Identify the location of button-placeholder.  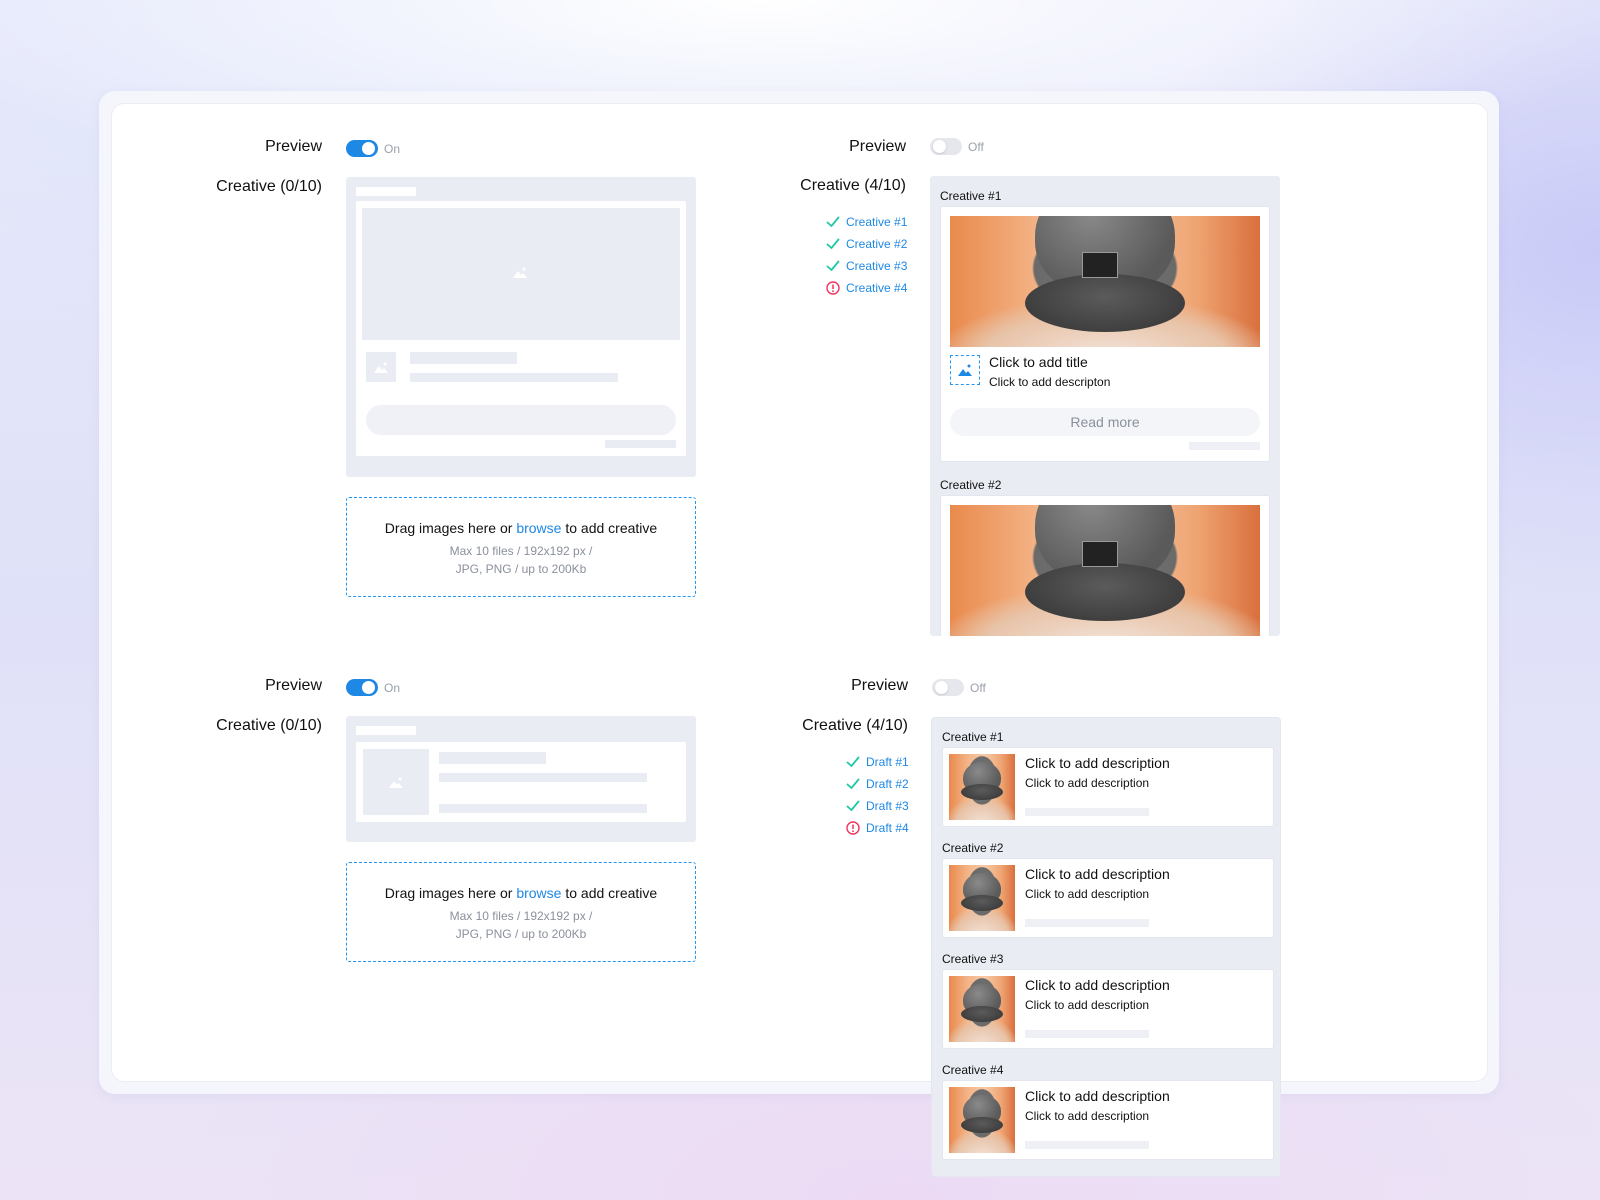
(521, 420).